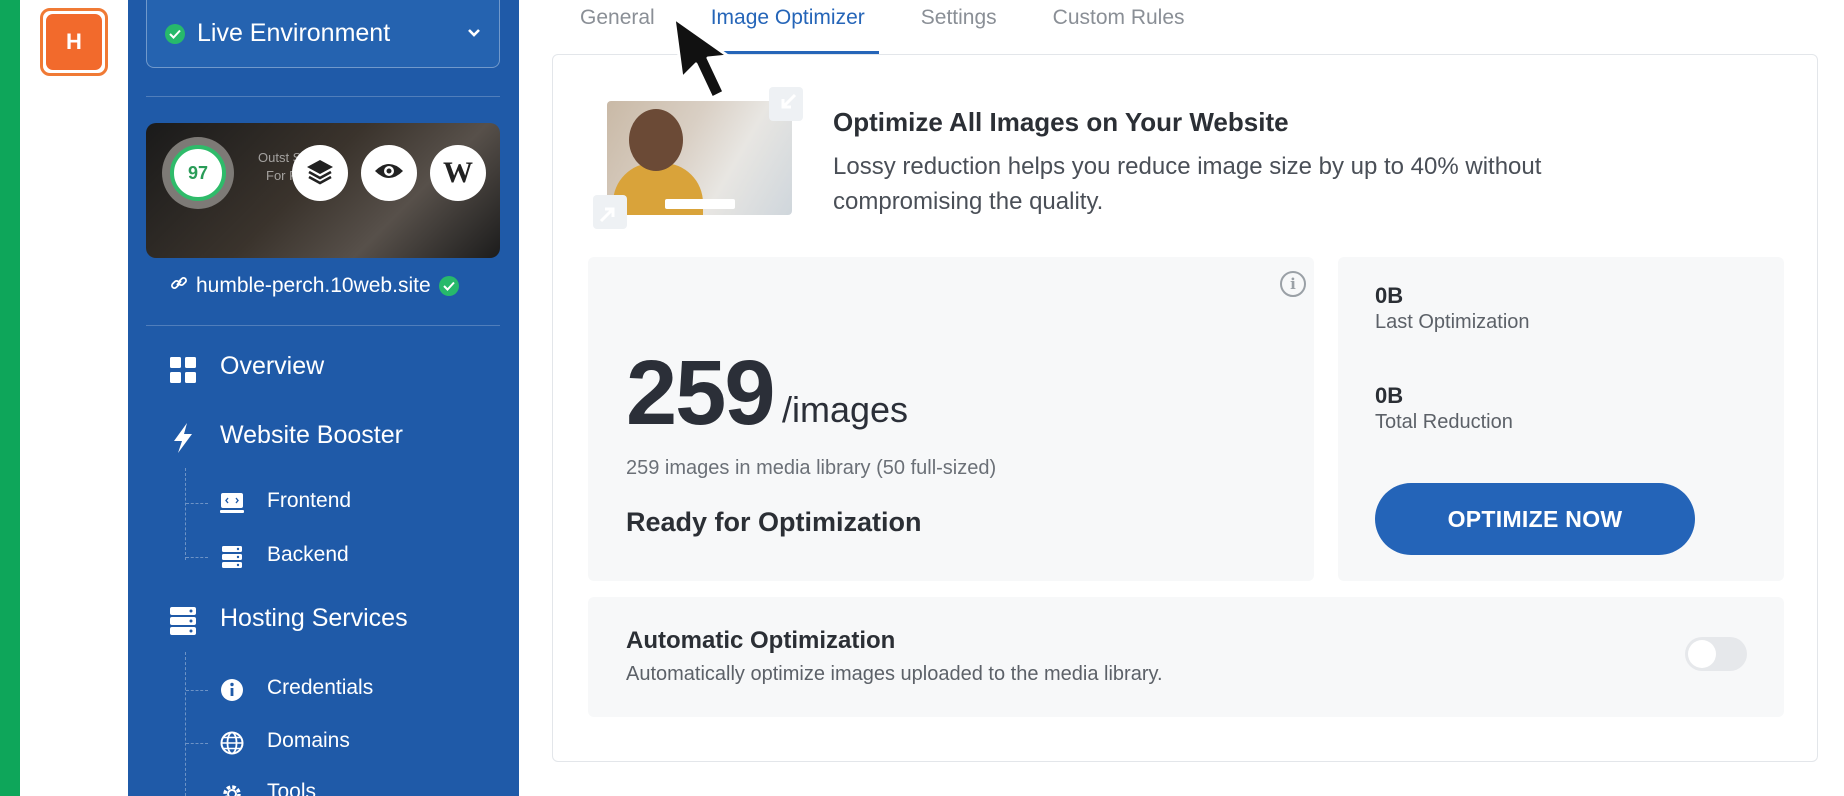 This screenshot has width=1844, height=796. I want to click on server-stack-icon, so click(183, 621).